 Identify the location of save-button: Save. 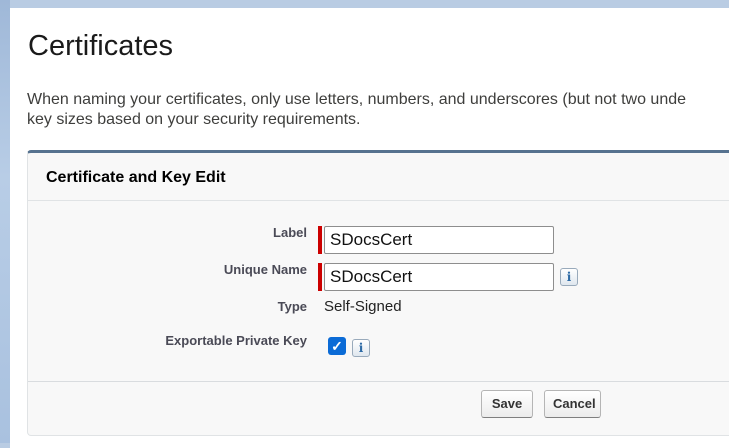
(507, 404).